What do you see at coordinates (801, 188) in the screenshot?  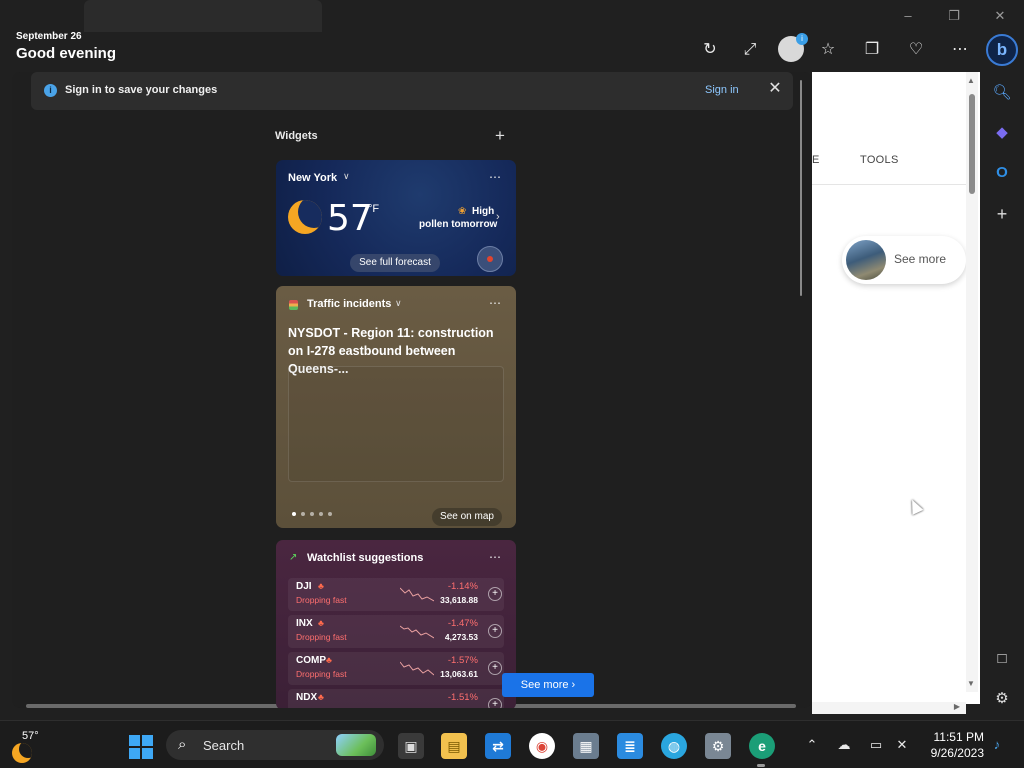 I see `board-scrollbar` at bounding box center [801, 188].